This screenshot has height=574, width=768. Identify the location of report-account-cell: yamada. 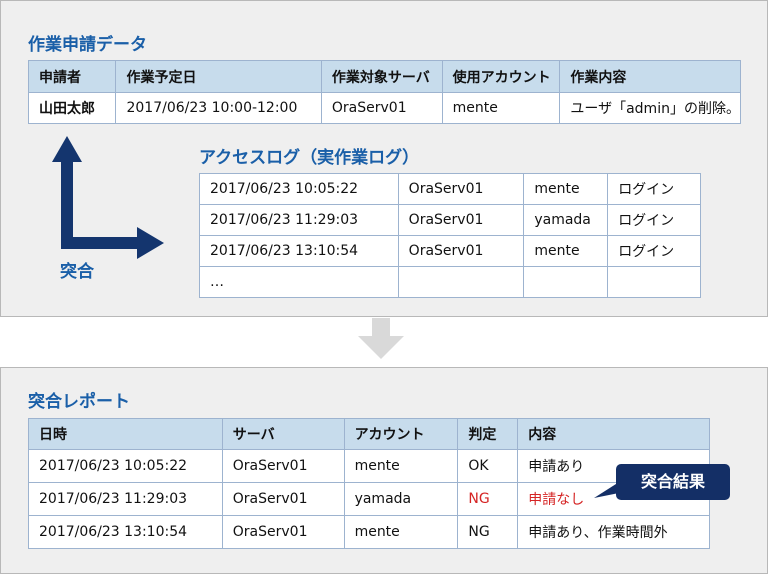
(401, 499).